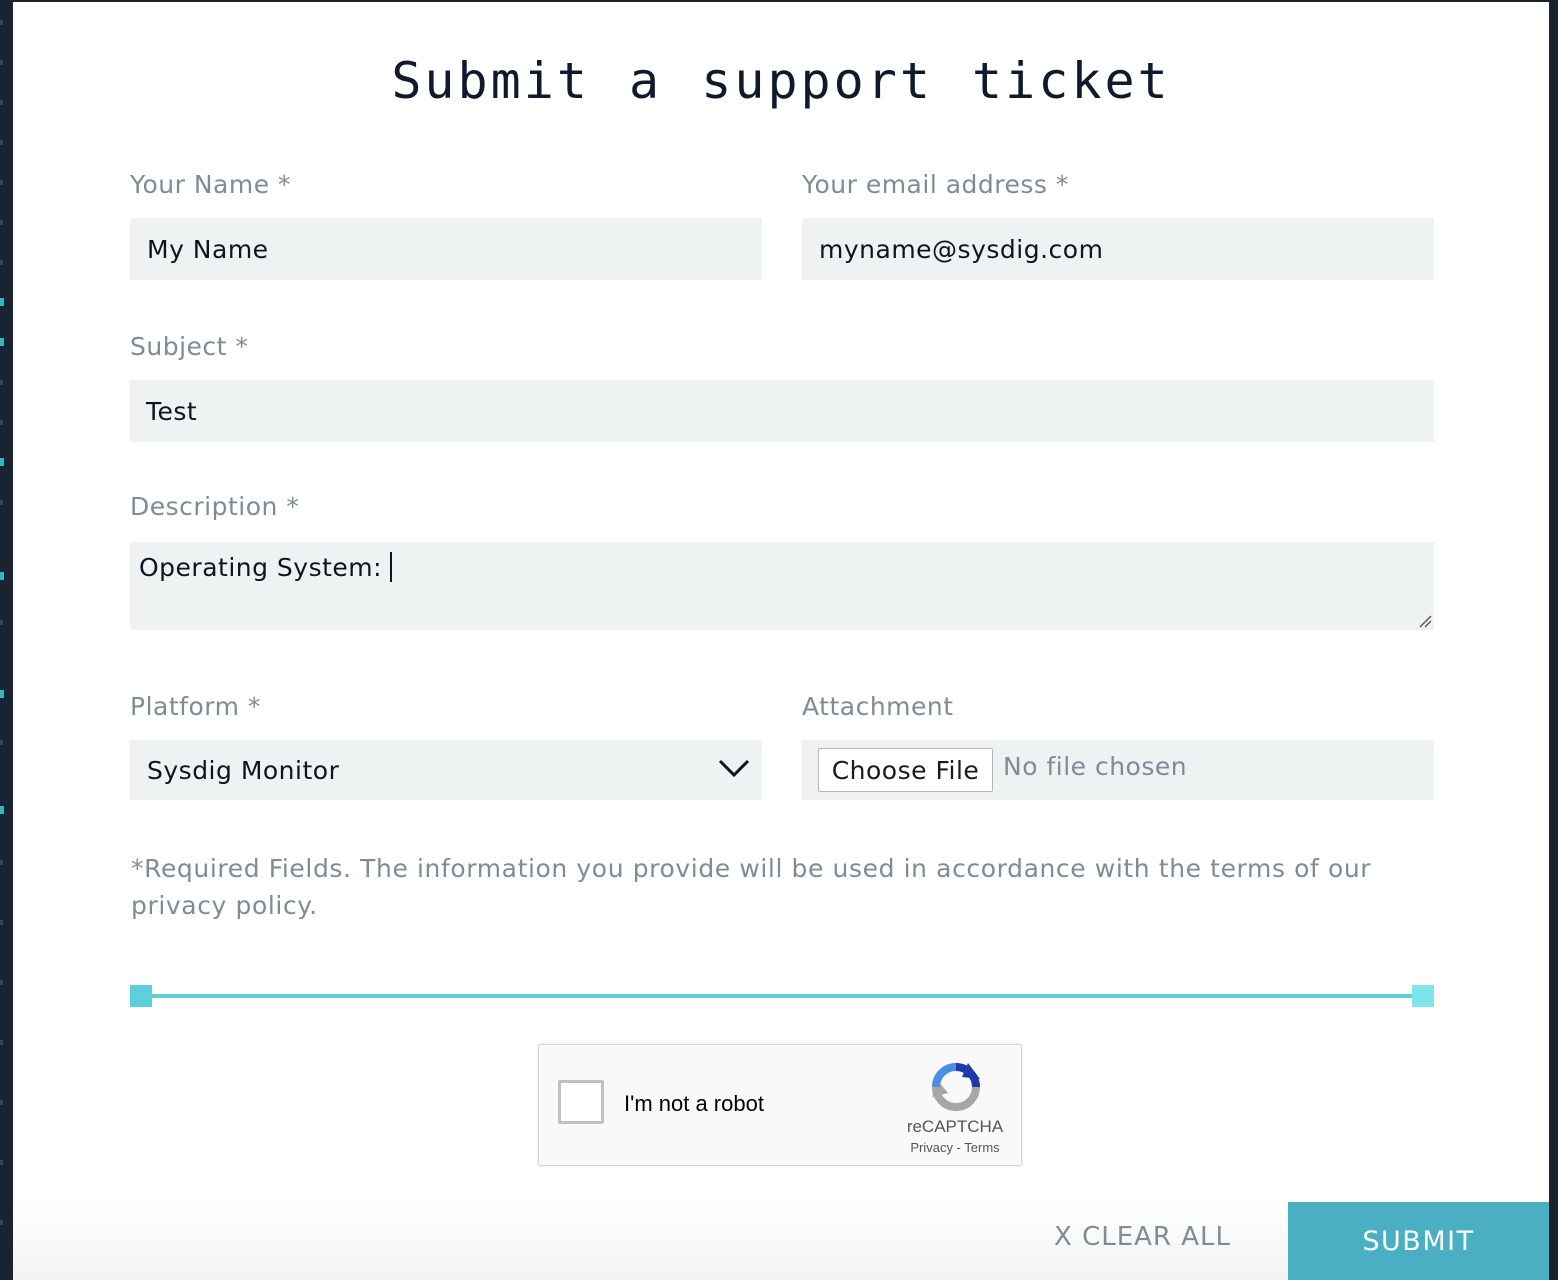 The width and height of the screenshot is (1558, 1280). I want to click on choose-file-button: Choose File, so click(905, 770).